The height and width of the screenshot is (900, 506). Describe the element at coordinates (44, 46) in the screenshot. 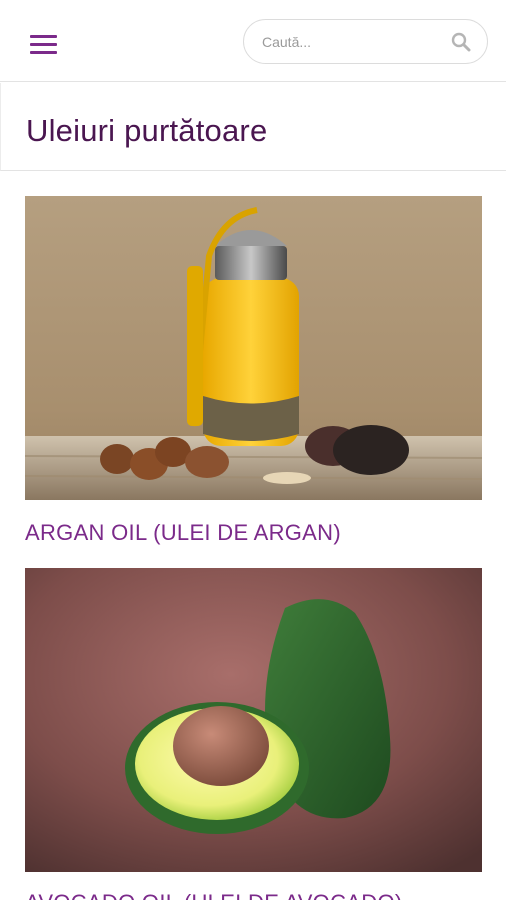

I see `hamburger-menu-icon` at that location.